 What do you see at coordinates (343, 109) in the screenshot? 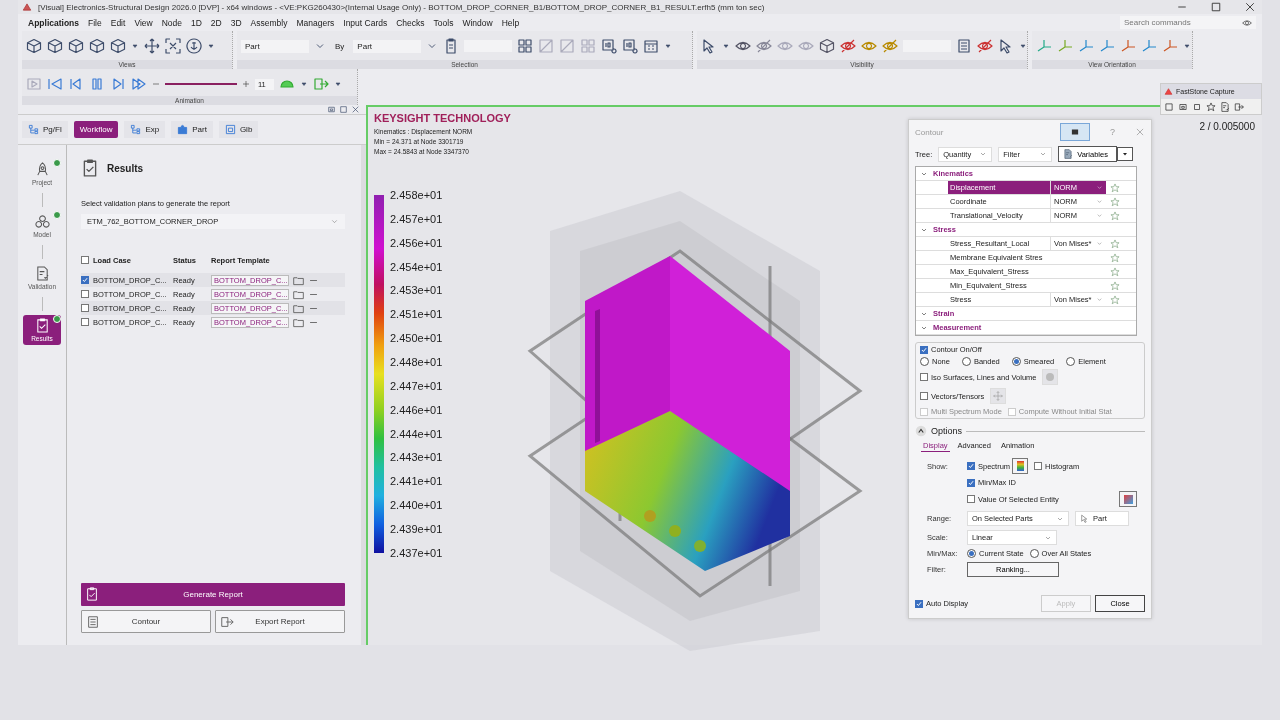
I see `restore-icon` at bounding box center [343, 109].